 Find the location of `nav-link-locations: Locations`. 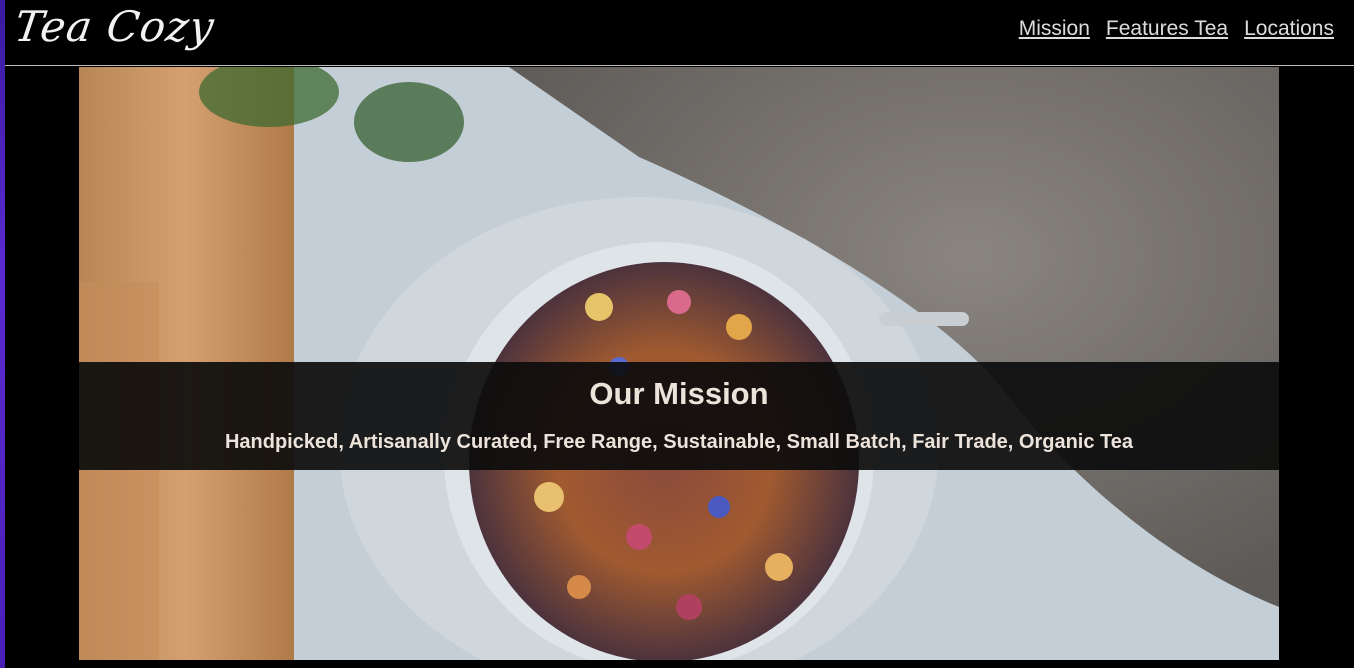

nav-link-locations: Locations is located at coordinates (1289, 29).